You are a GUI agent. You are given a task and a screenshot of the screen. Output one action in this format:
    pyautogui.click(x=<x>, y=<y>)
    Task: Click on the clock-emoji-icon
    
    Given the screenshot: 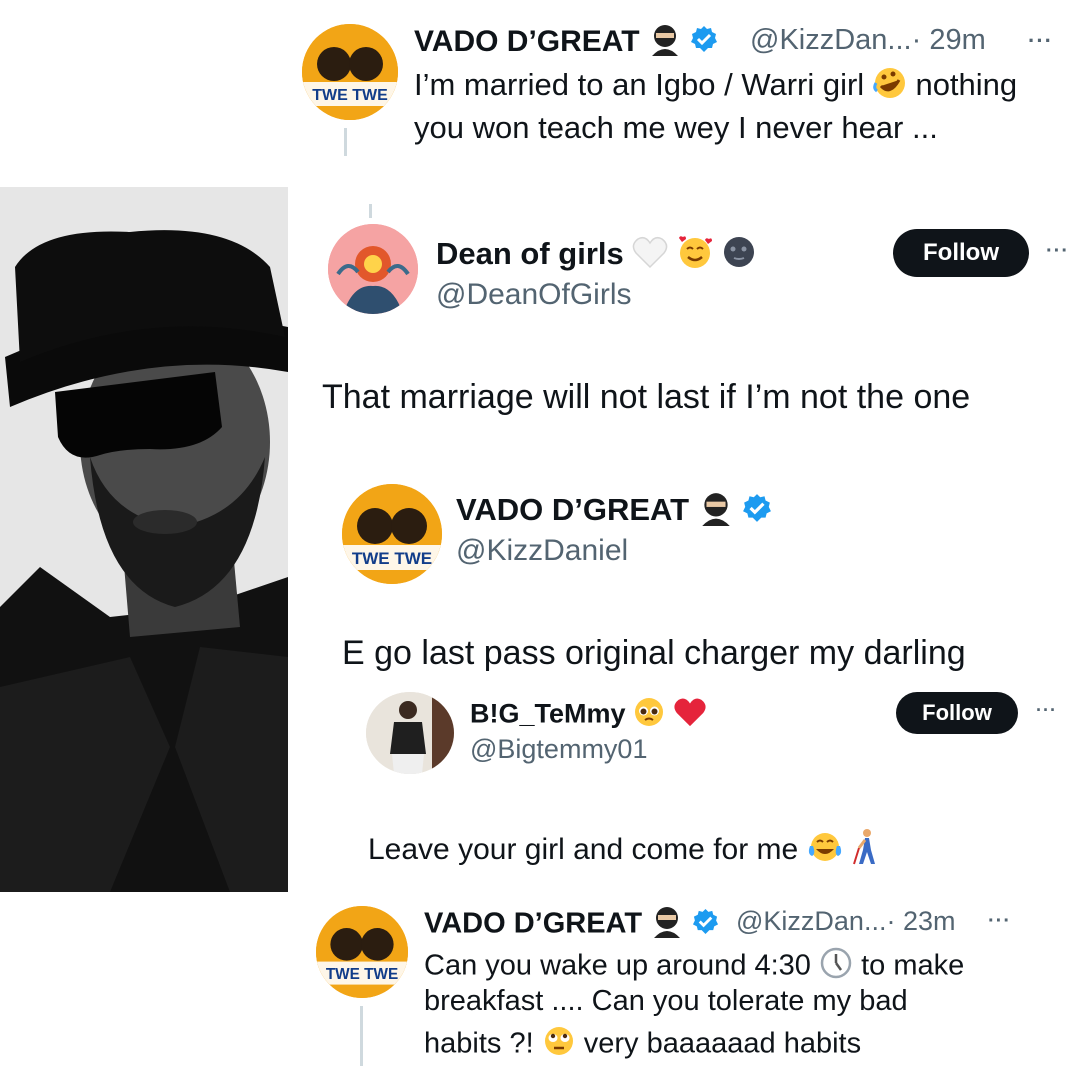 What is the action you would take?
    pyautogui.click(x=836, y=967)
    